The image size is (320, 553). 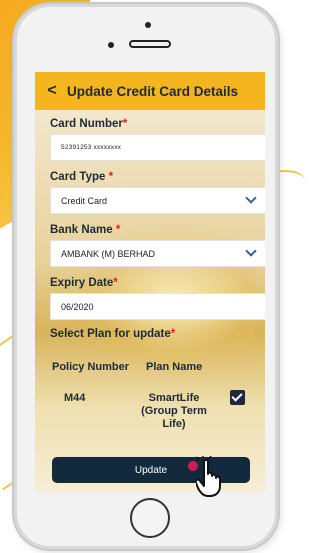 I want to click on page-title: Update Credit Card Details, so click(x=153, y=91).